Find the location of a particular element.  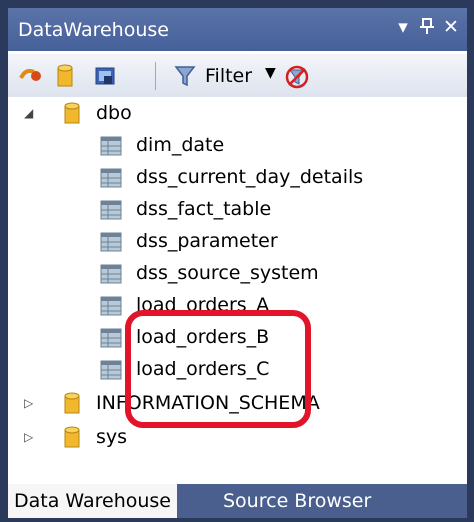

tree-item-table: dss_parameter is located at coordinates (237, 241).